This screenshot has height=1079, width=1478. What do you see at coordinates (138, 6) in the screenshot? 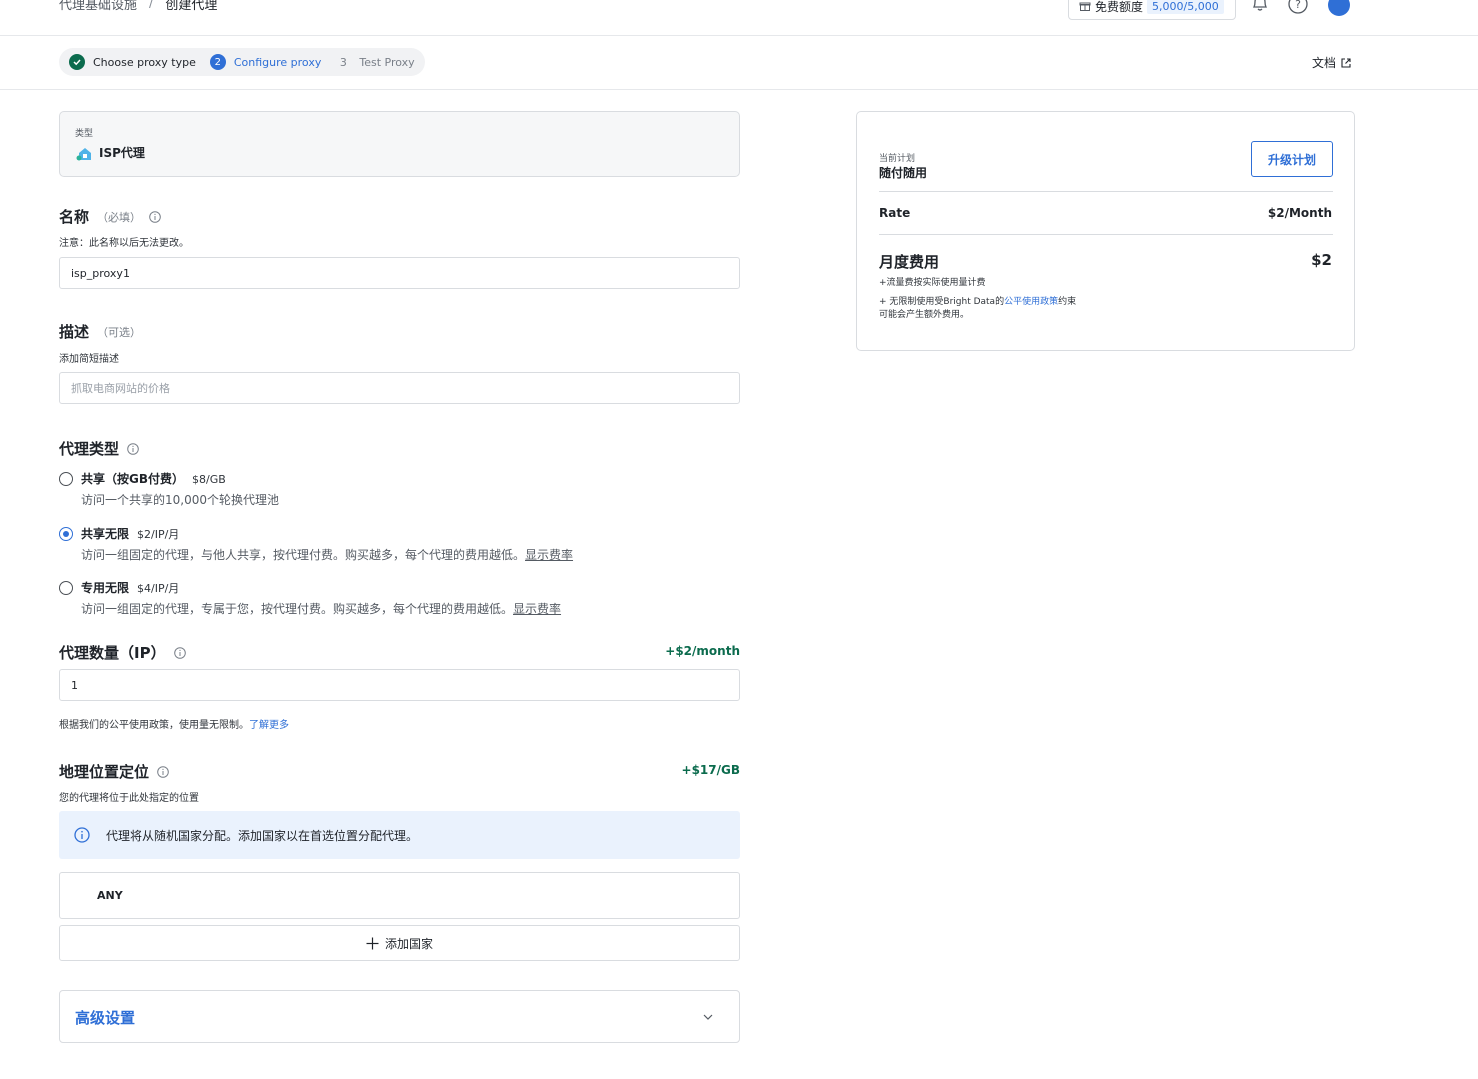
I see `breadcrumb: 代理基础设施 / 创建代理` at bounding box center [138, 6].